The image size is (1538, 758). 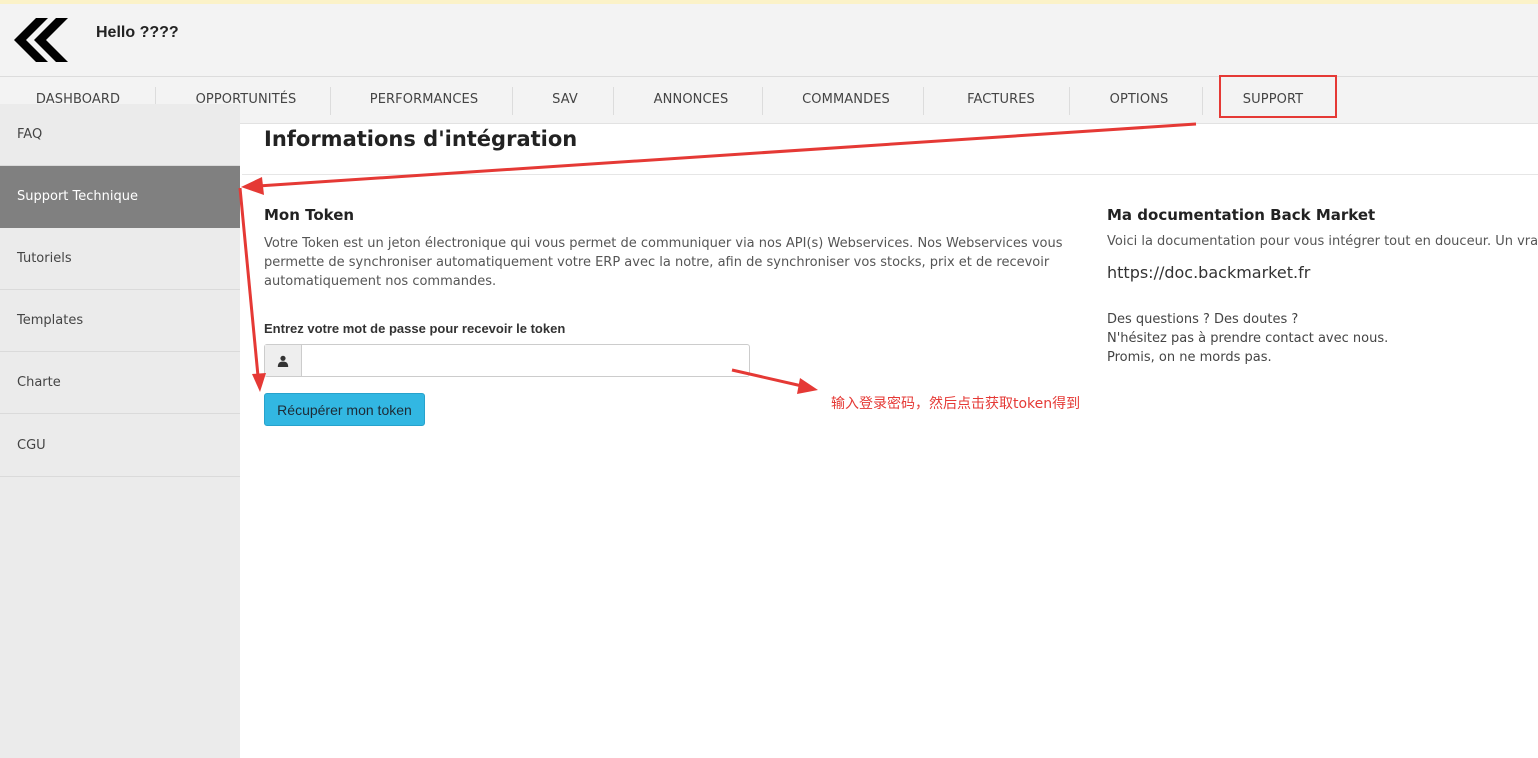 I want to click on sidebar-item-tutoriels: Tutoriels, so click(x=120, y=259).